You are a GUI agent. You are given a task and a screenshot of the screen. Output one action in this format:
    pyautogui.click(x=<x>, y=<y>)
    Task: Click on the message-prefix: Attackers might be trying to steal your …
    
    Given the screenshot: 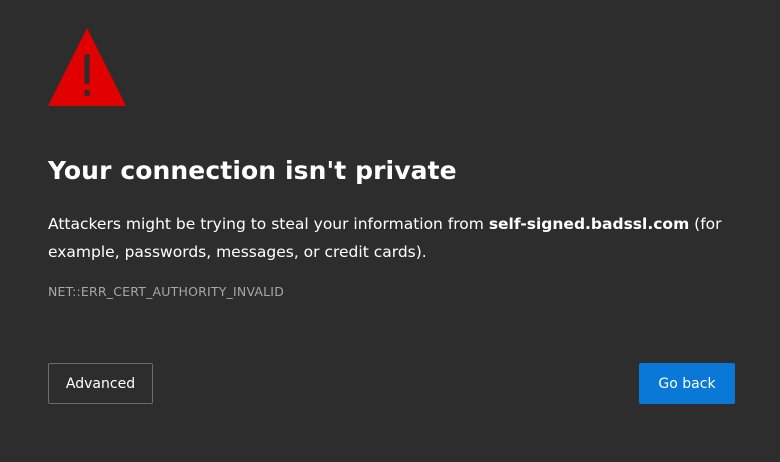 What is the action you would take?
    pyautogui.click(x=268, y=224)
    